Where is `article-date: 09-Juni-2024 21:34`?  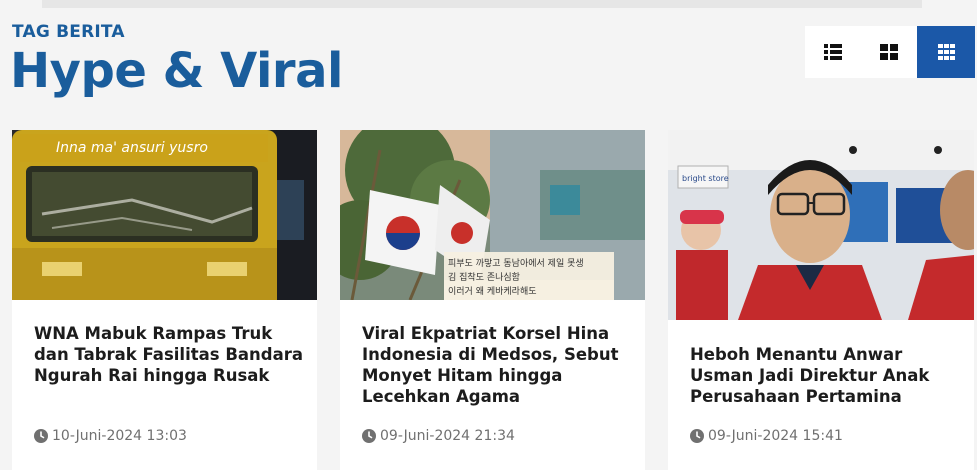
article-date: 09-Juni-2024 21:34 is located at coordinates (438, 436).